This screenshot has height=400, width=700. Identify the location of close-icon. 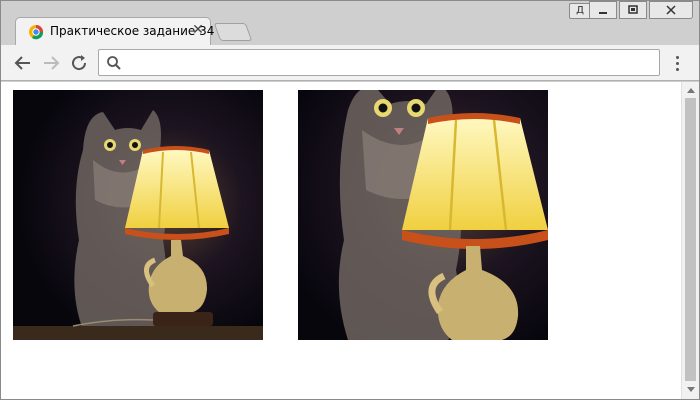
(671, 10).